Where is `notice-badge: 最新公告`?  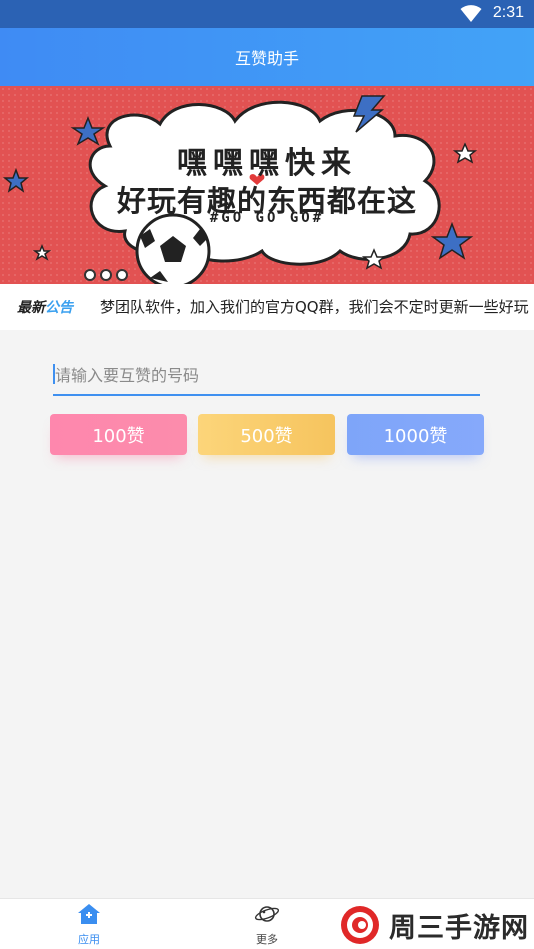
notice-badge: 最新公告 is located at coordinates (45, 307).